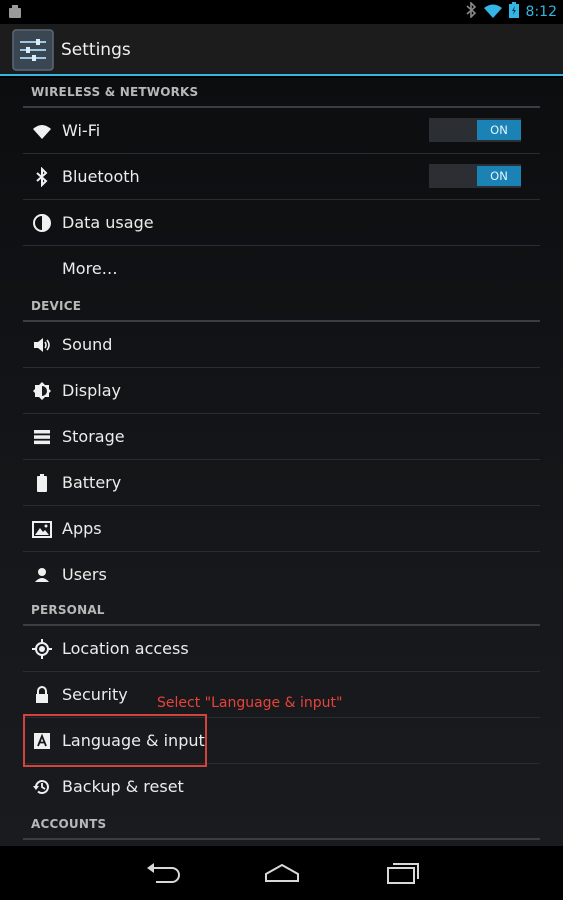 This screenshot has width=563, height=900. What do you see at coordinates (42, 787) in the screenshot?
I see `backup-icon` at bounding box center [42, 787].